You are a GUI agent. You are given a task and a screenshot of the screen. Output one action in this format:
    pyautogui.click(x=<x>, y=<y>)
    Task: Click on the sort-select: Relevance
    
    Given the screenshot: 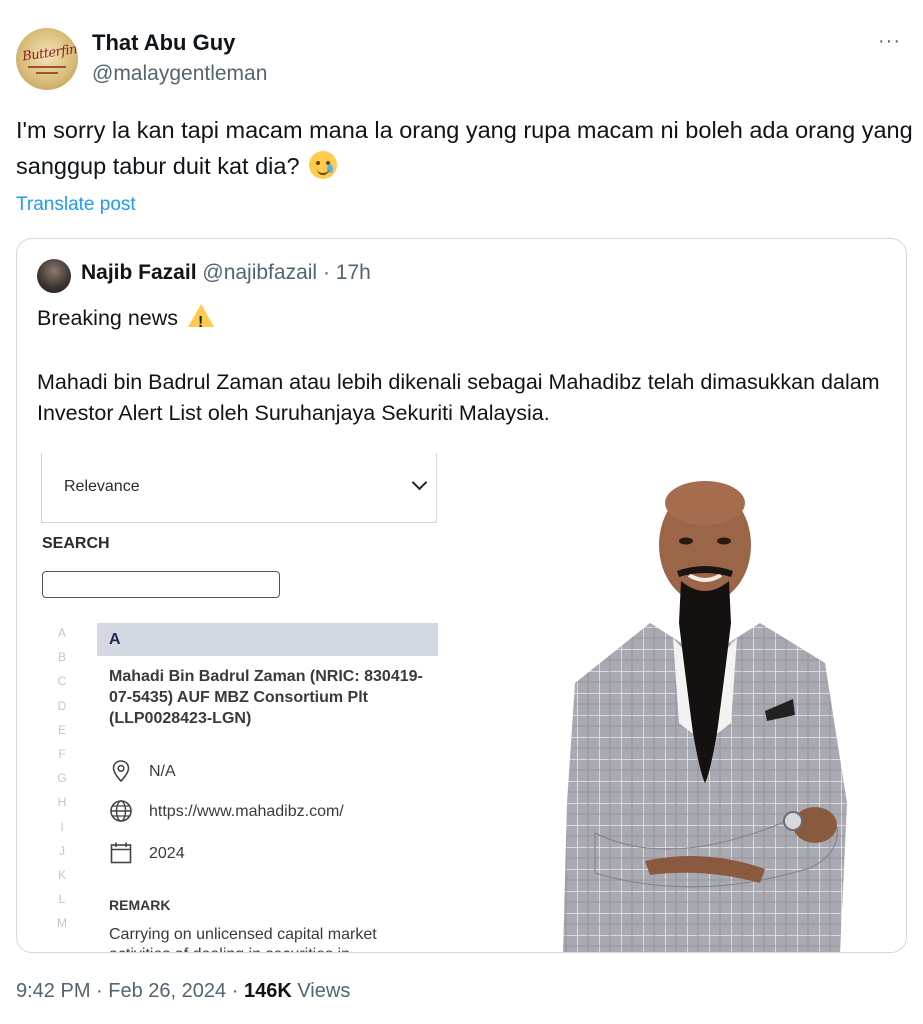 What is the action you would take?
    pyautogui.click(x=239, y=488)
    